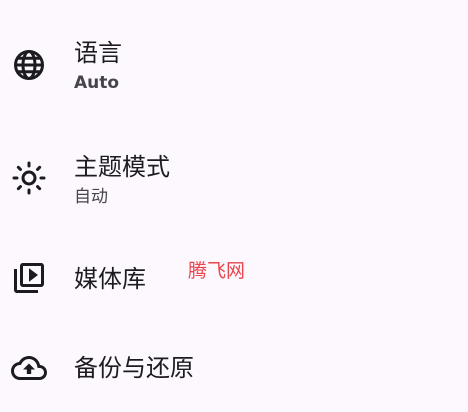 This screenshot has width=468, height=412. Describe the element at coordinates (110, 279) in the screenshot. I see `setting-media-library-title: 媒体库` at that location.